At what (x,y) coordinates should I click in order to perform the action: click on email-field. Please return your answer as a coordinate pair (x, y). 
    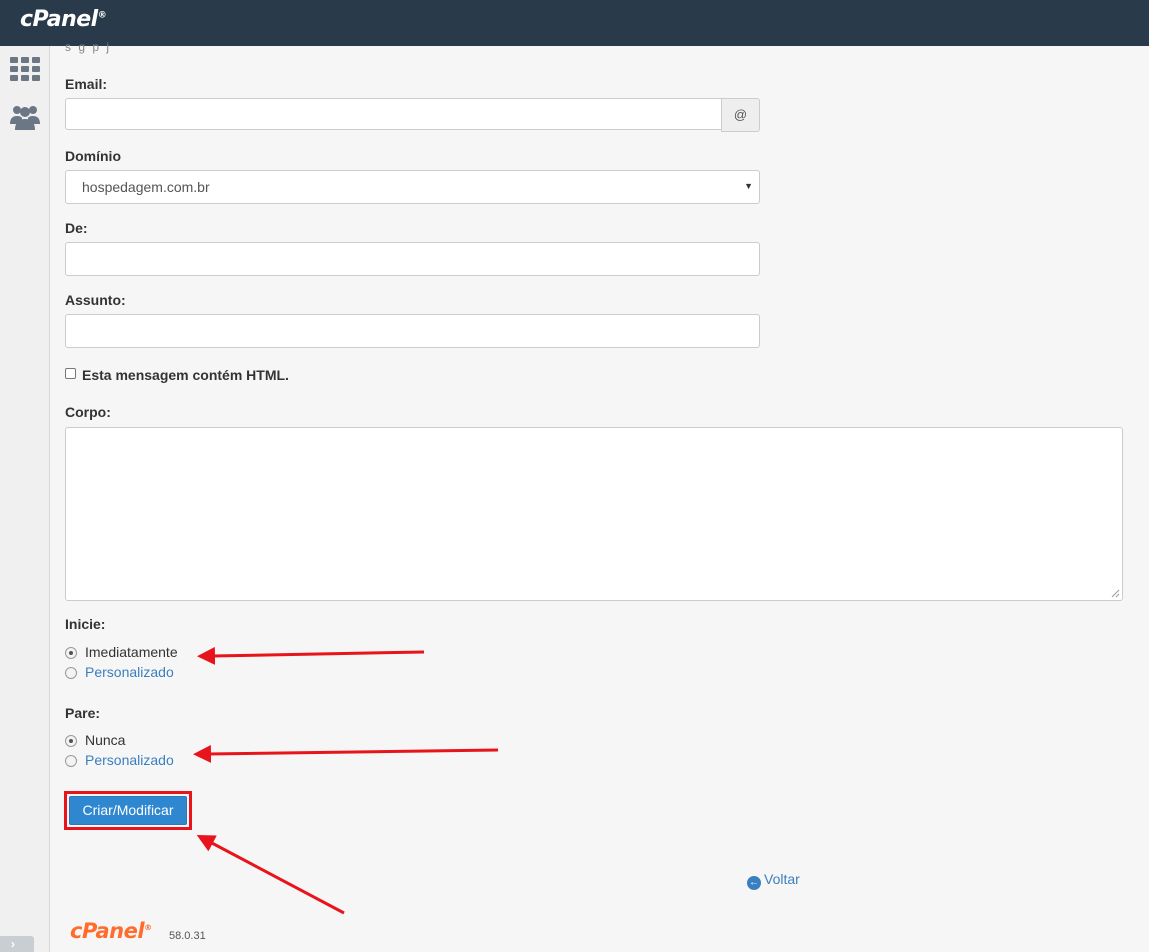
    Looking at the image, I should click on (393, 114).